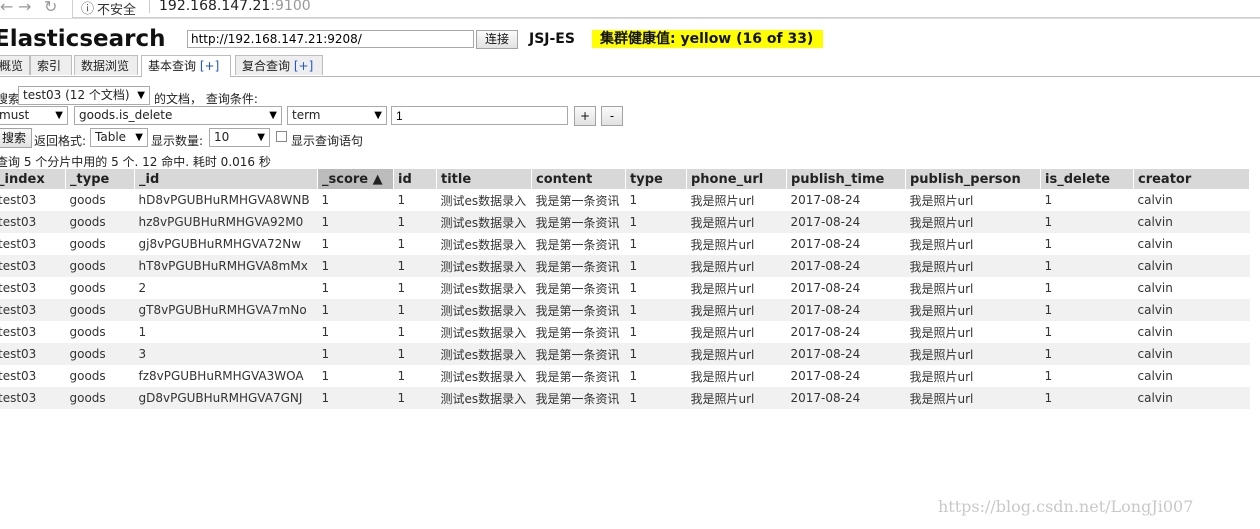 The width and height of the screenshot is (1260, 529). What do you see at coordinates (612, 116) in the screenshot?
I see `remove-condition-button: -` at bounding box center [612, 116].